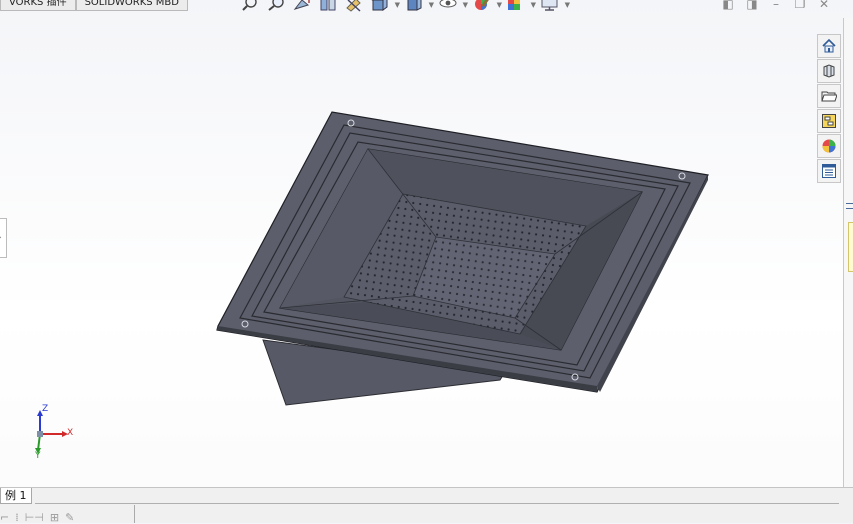 Image resolution: width=853 pixels, height=524 pixels. What do you see at coordinates (70, 433) in the screenshot?
I see `triad-x-label: X` at bounding box center [70, 433].